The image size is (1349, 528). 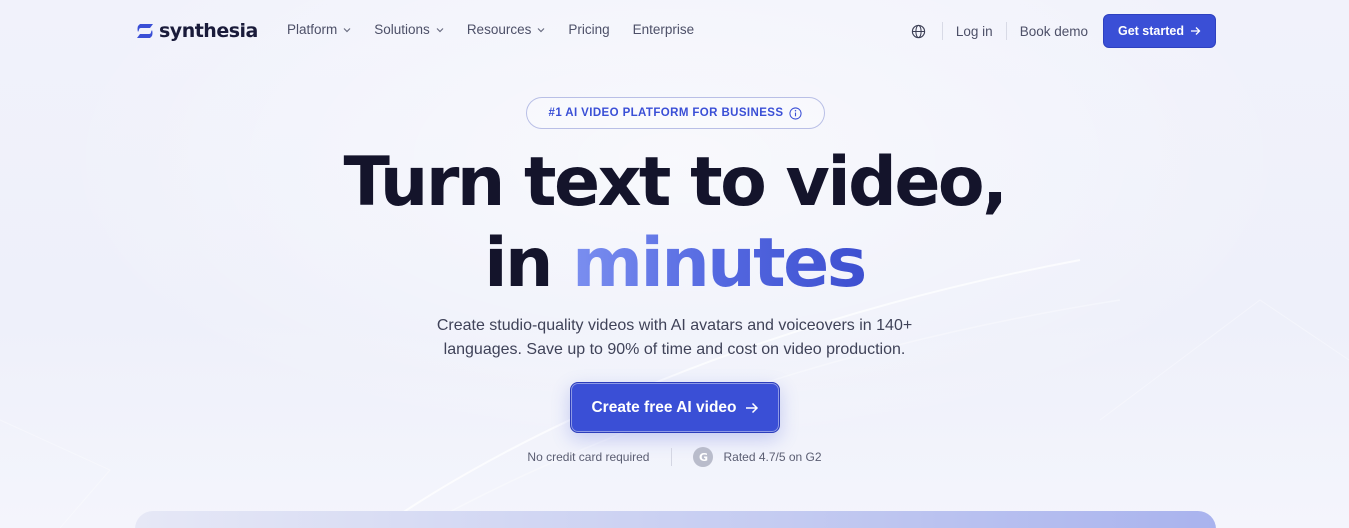 What do you see at coordinates (675, 182) in the screenshot?
I see `hero-title-line1: Turn text to video,` at bounding box center [675, 182].